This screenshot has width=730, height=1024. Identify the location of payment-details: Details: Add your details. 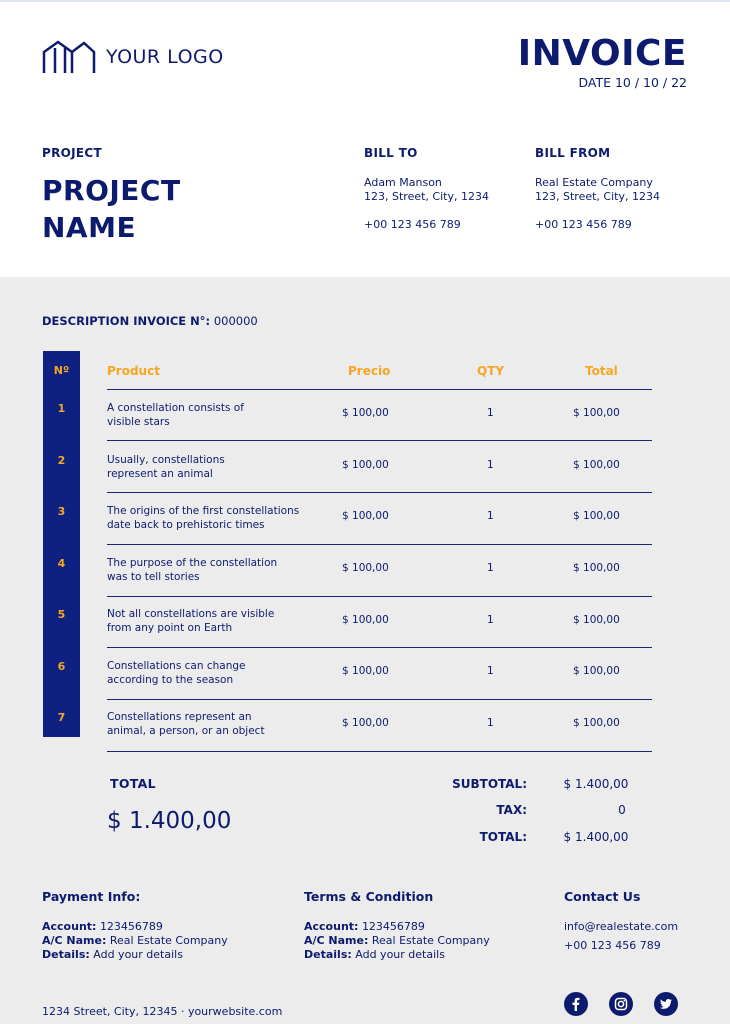
(112, 955).